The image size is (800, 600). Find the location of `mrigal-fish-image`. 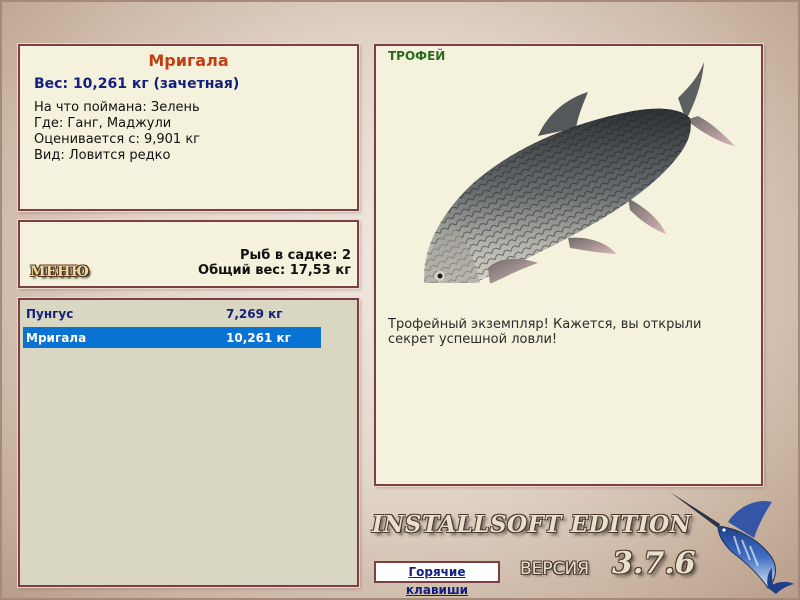

mrigal-fish-image is located at coordinates (579, 172).